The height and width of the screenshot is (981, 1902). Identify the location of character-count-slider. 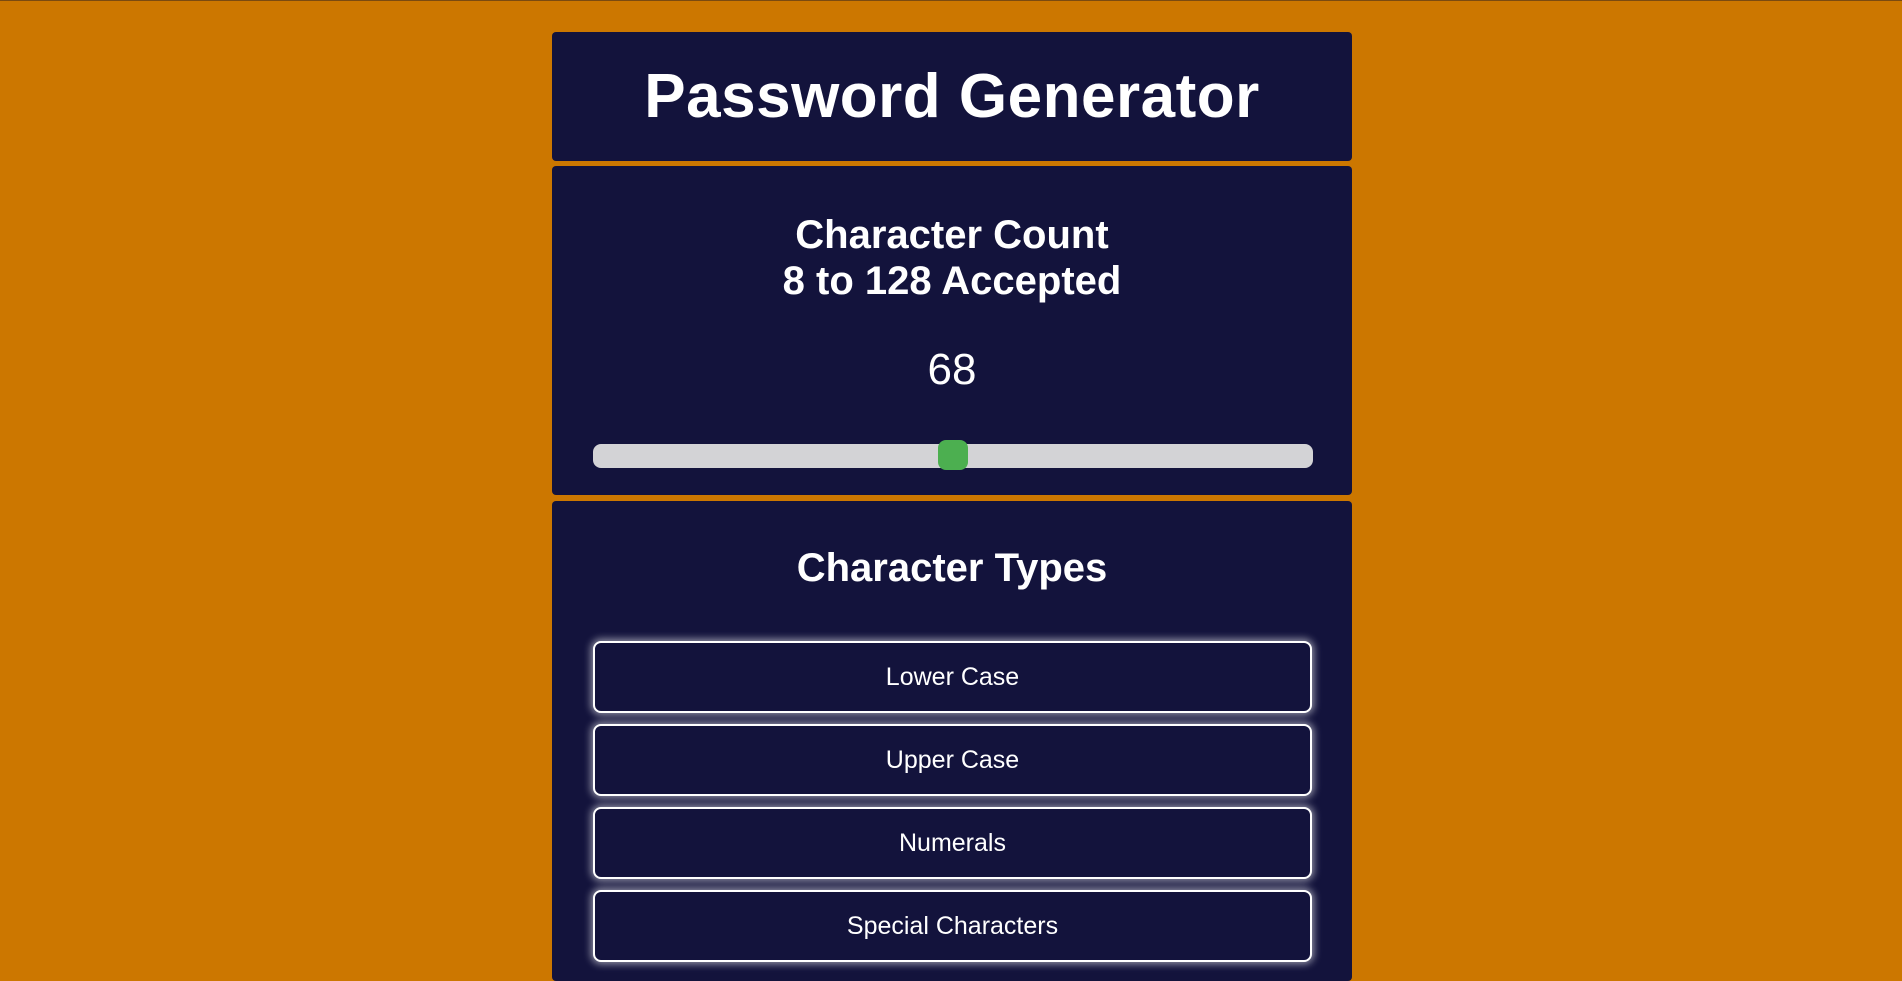
(953, 455).